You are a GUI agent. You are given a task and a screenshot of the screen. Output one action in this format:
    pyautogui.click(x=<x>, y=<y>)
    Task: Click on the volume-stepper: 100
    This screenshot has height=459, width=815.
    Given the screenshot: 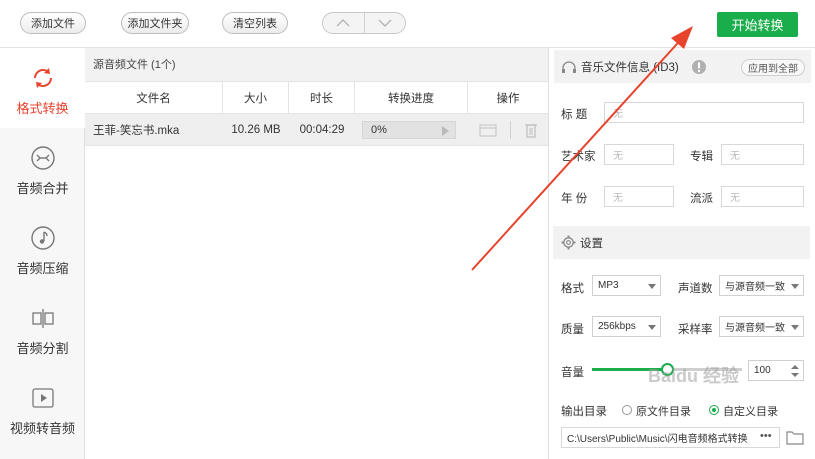 What is the action you would take?
    pyautogui.click(x=776, y=370)
    